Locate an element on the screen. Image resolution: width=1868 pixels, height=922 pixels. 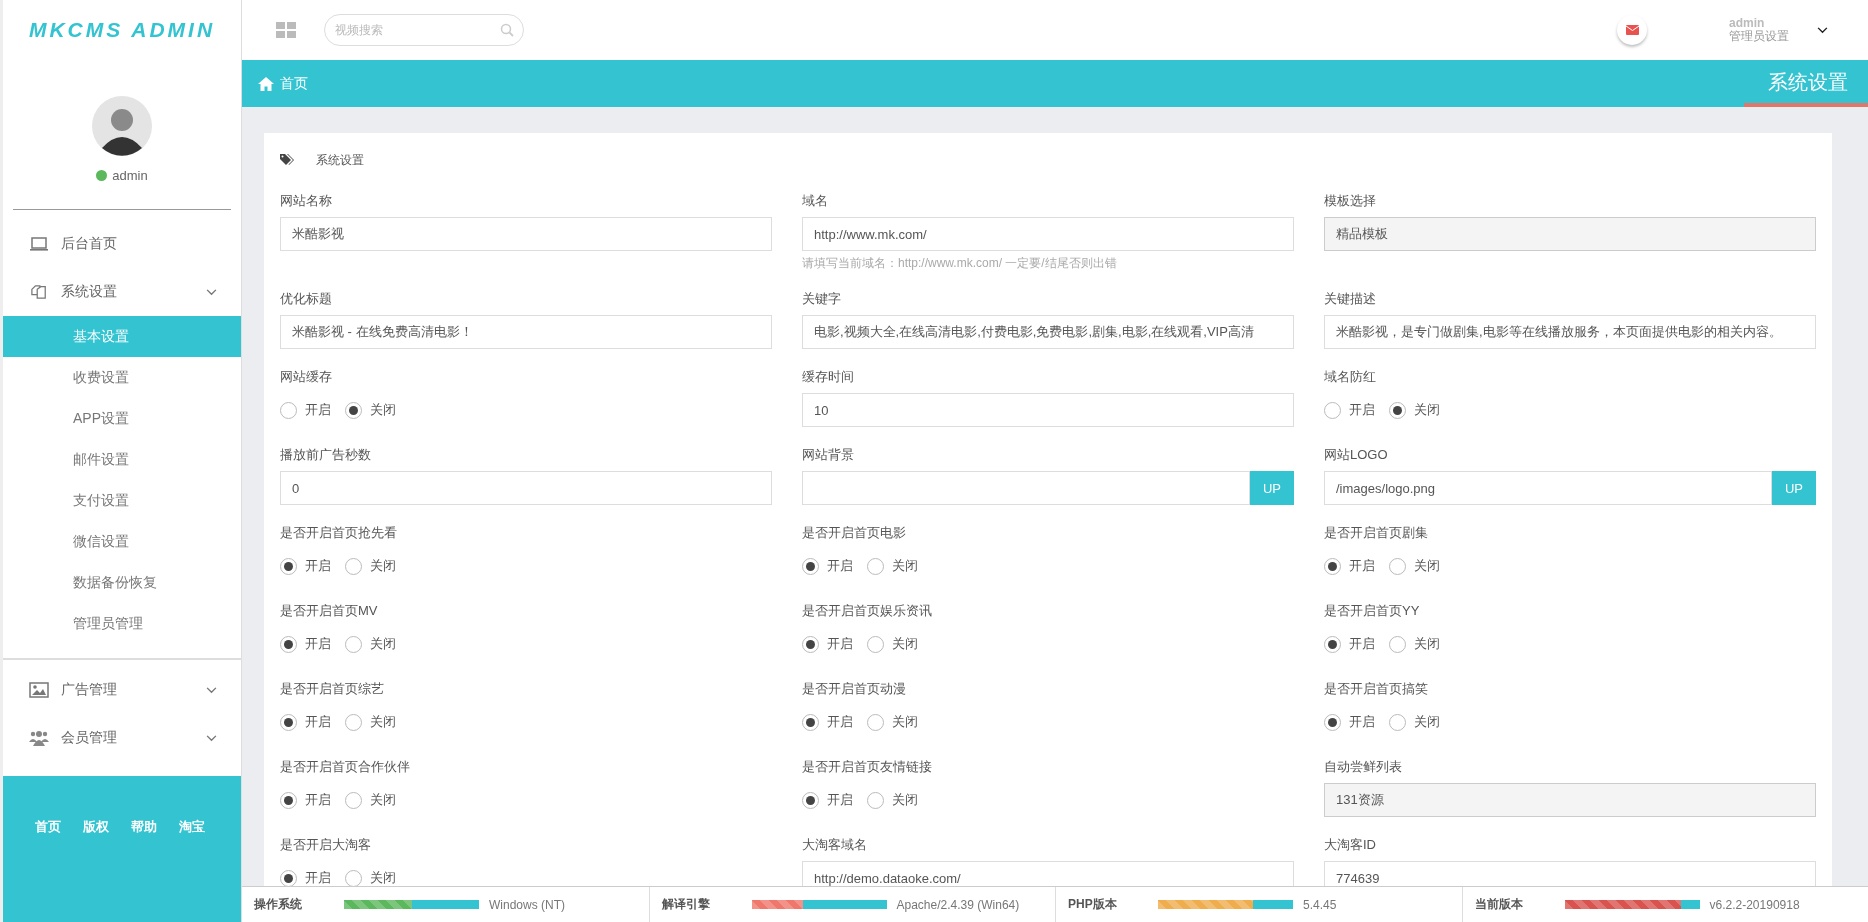
text-field: 0 is located at coordinates (526, 488).